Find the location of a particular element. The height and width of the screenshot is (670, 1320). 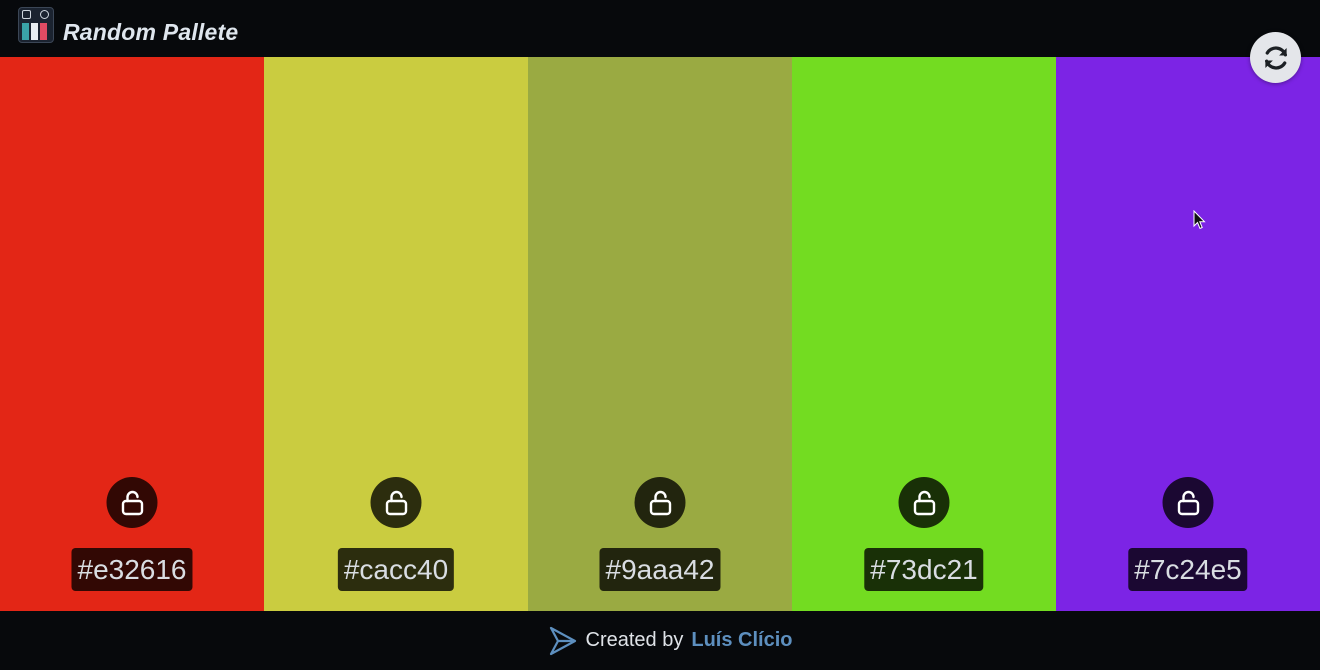

hex-code-label: #cacc40 is located at coordinates (396, 569).